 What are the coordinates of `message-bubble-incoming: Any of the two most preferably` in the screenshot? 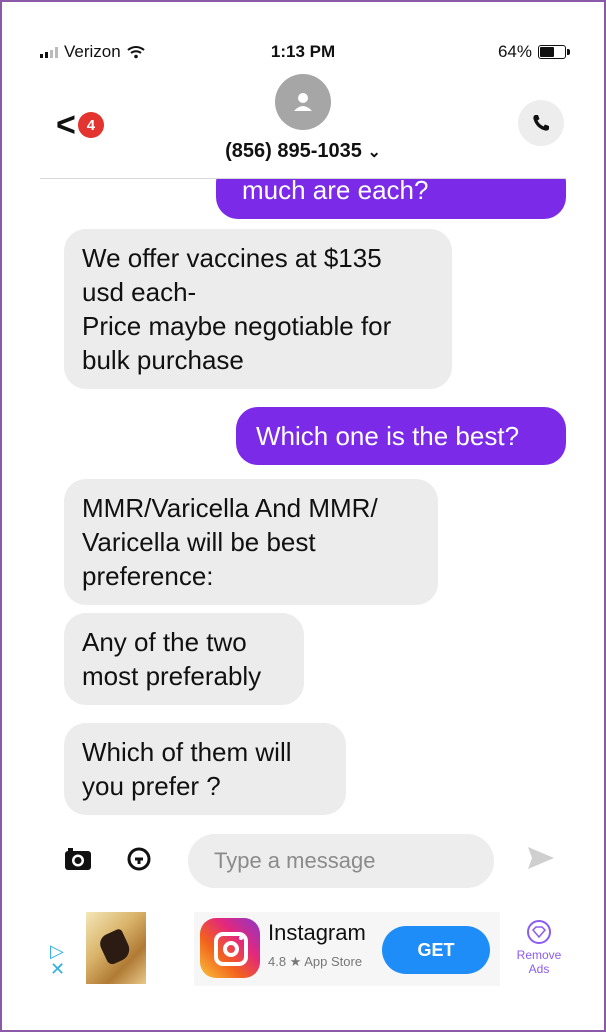 It's located at (184, 659).